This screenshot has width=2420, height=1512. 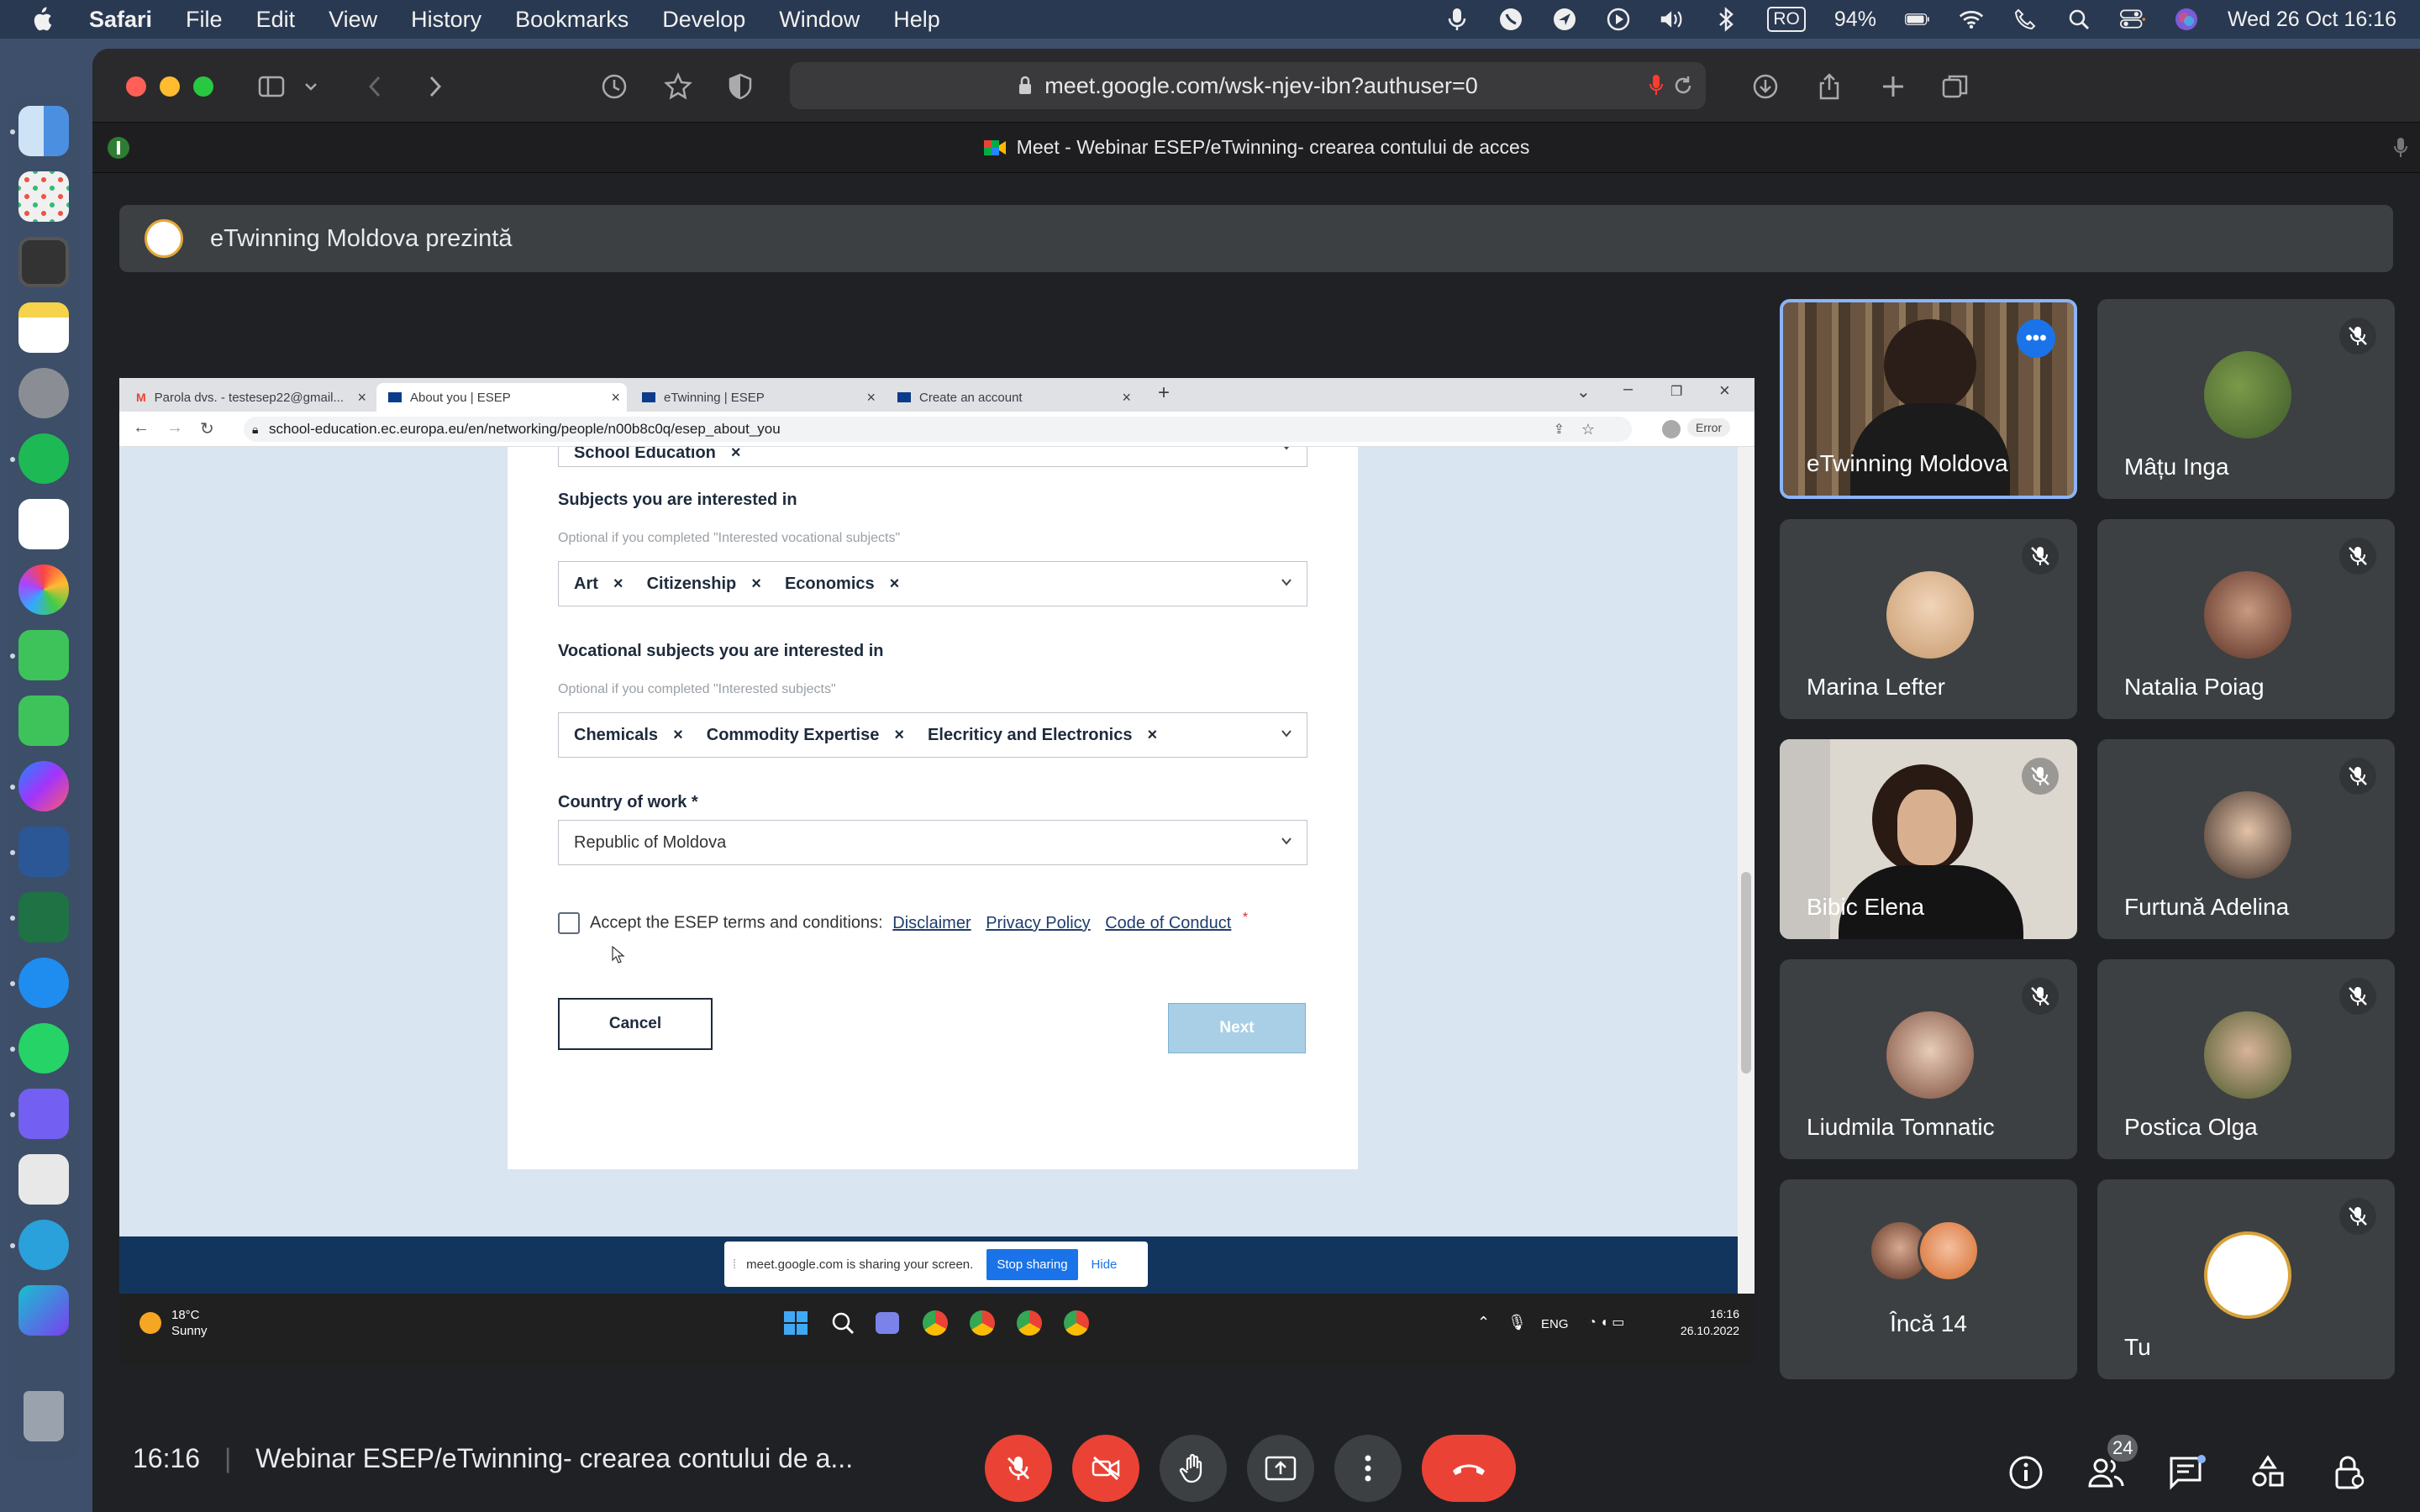 What do you see at coordinates (1457, 19) in the screenshot?
I see `microphone-icon` at bounding box center [1457, 19].